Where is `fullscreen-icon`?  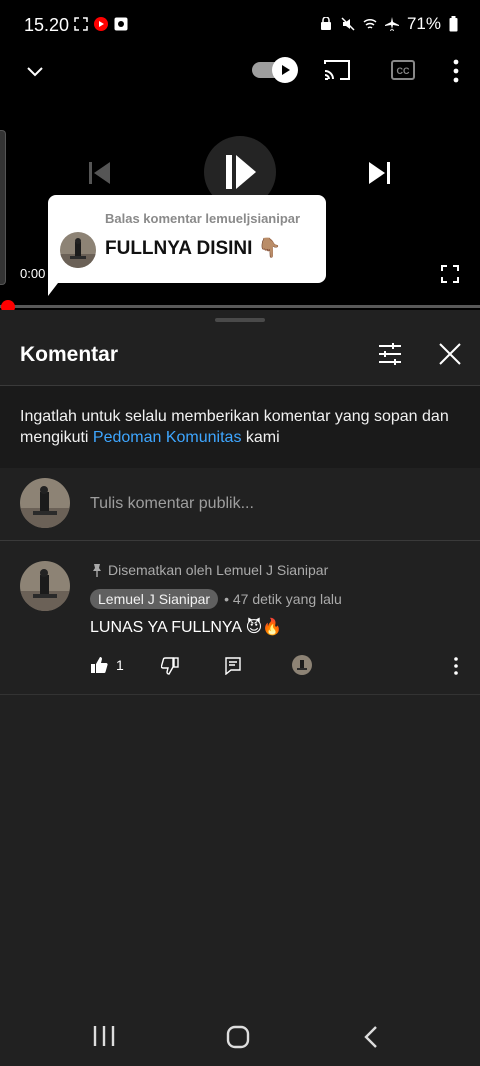 fullscreen-icon is located at coordinates (450, 274).